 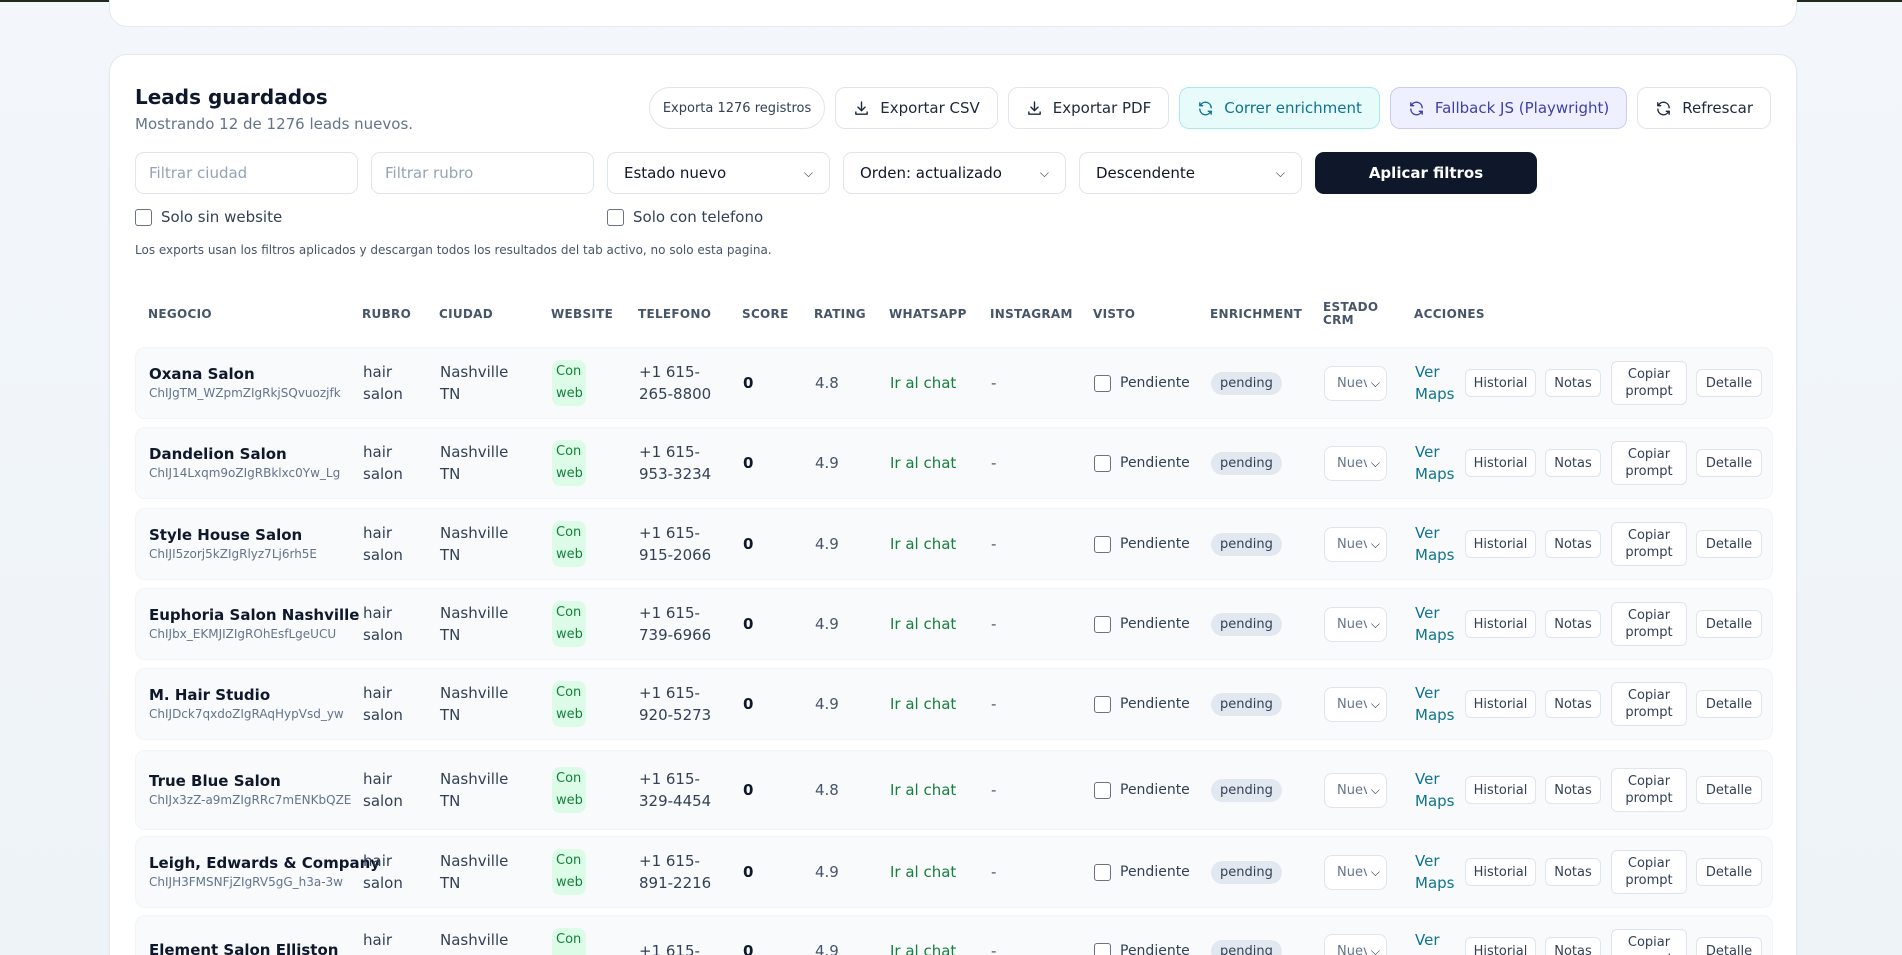 I want to click on website-cell: Con web, so click(x=569, y=463).